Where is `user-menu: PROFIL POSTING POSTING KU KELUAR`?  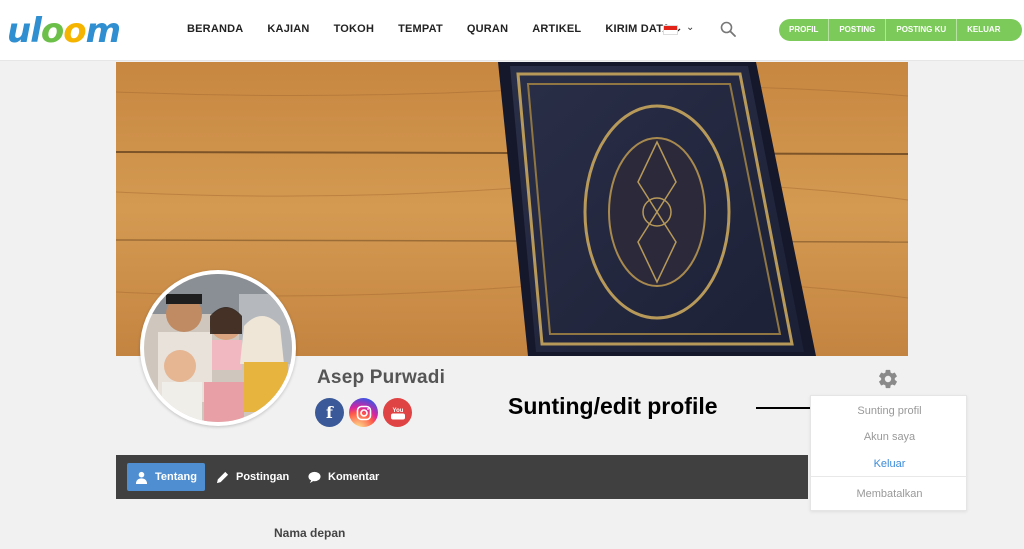
user-menu: PROFIL POSTING POSTING KU KELUAR is located at coordinates (900, 30).